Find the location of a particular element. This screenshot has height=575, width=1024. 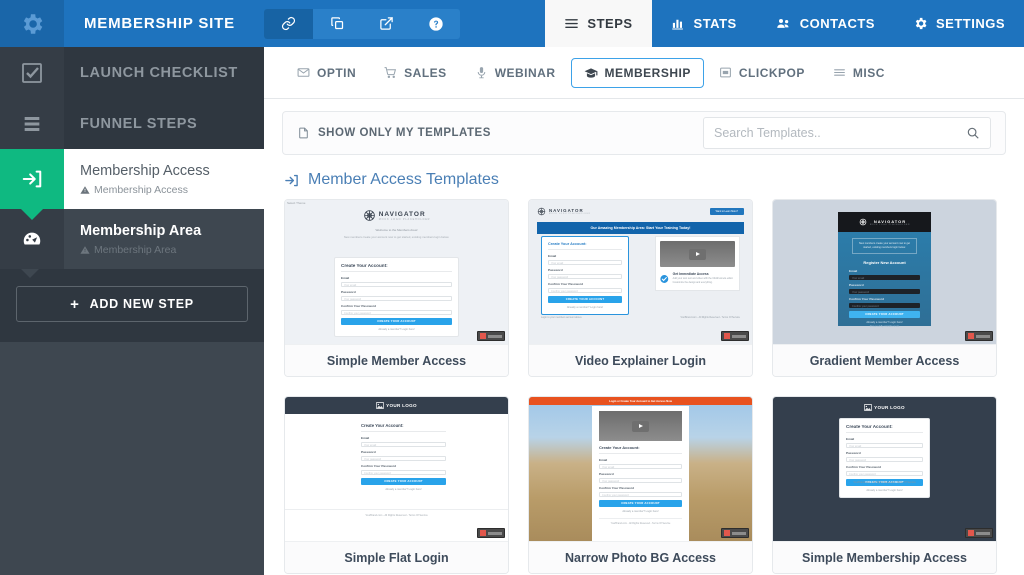

filter-bar-wrapper: SHOW ONLY MY TEMPLATES is located at coordinates (644, 127).